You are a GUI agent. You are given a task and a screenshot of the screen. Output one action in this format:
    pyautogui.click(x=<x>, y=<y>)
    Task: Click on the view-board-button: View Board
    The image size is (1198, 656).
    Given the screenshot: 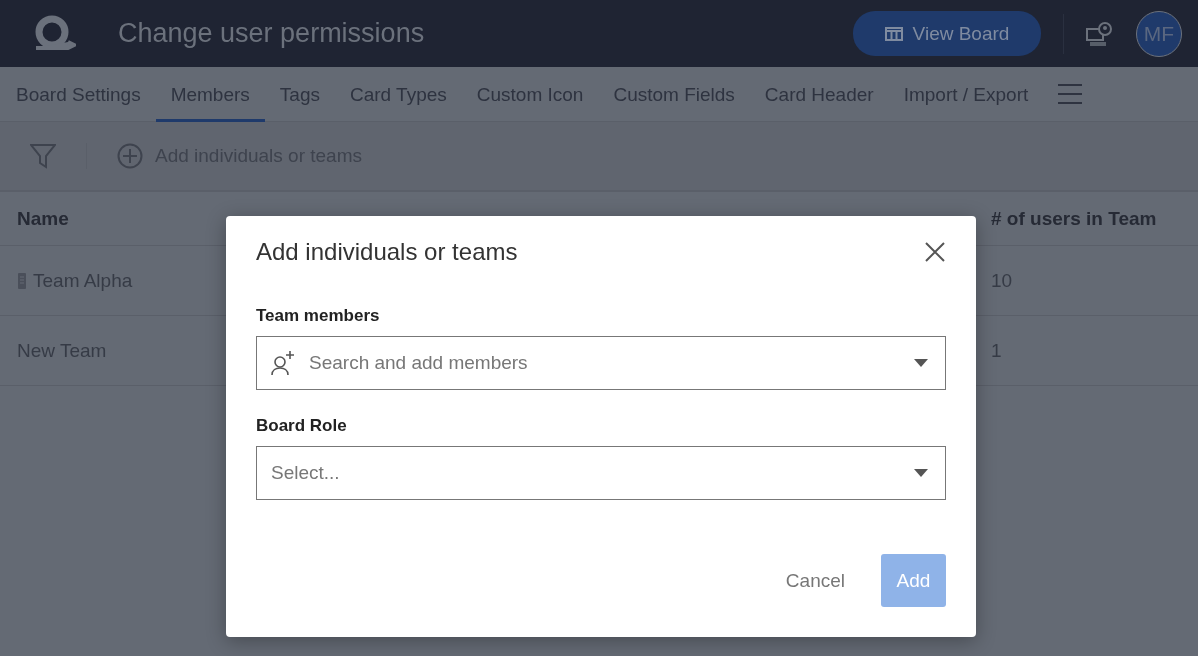 What is the action you would take?
    pyautogui.click(x=947, y=33)
    